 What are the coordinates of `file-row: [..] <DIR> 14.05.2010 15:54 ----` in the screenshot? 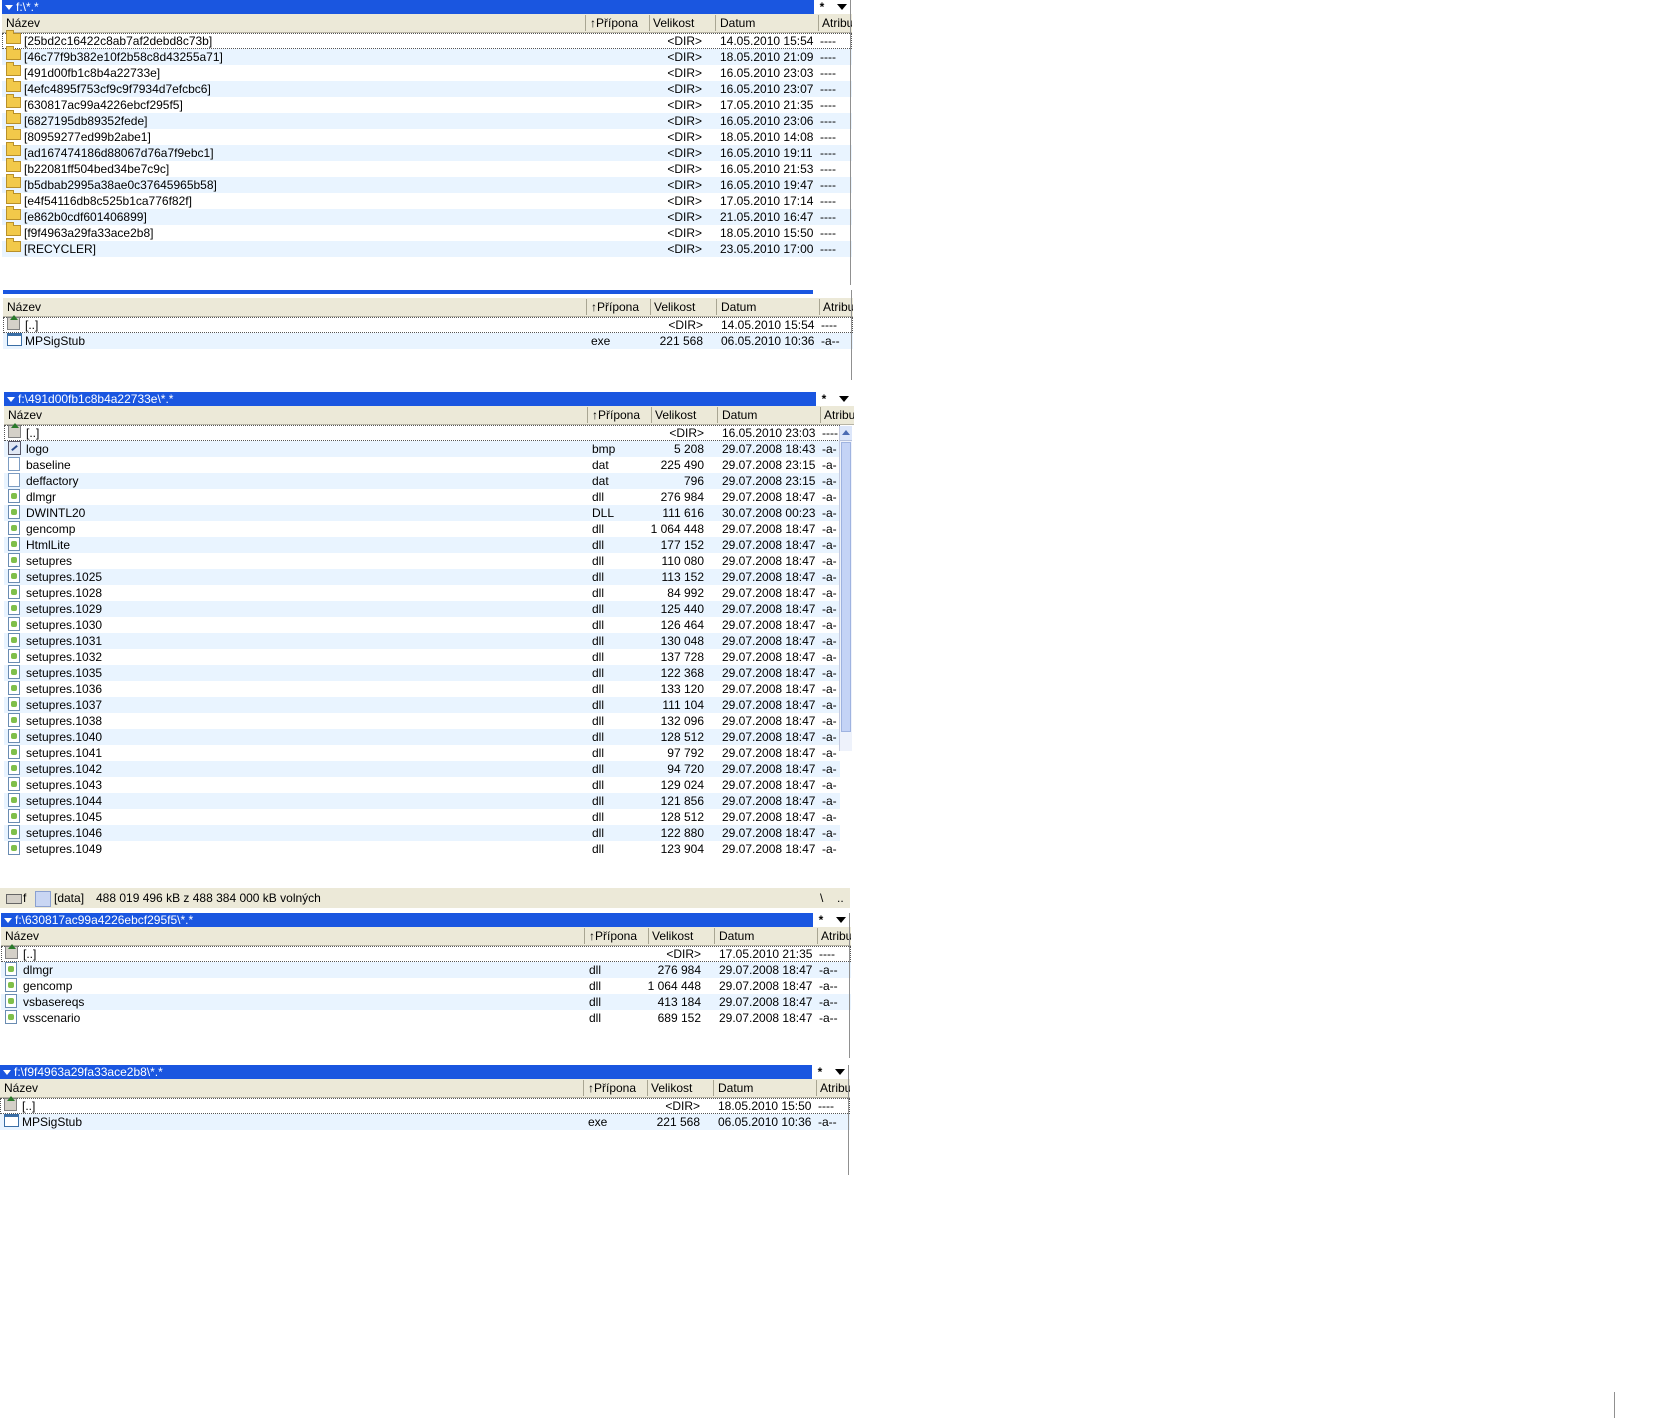 It's located at (428, 324).